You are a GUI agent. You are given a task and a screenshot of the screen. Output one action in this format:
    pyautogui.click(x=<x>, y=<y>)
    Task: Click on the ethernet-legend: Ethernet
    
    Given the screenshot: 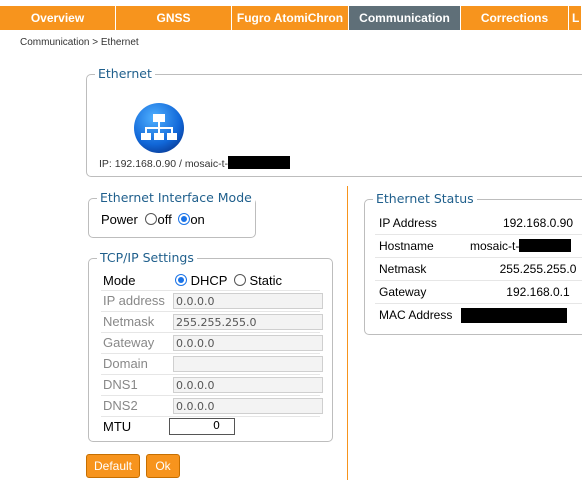 What is the action you would take?
    pyautogui.click(x=125, y=73)
    